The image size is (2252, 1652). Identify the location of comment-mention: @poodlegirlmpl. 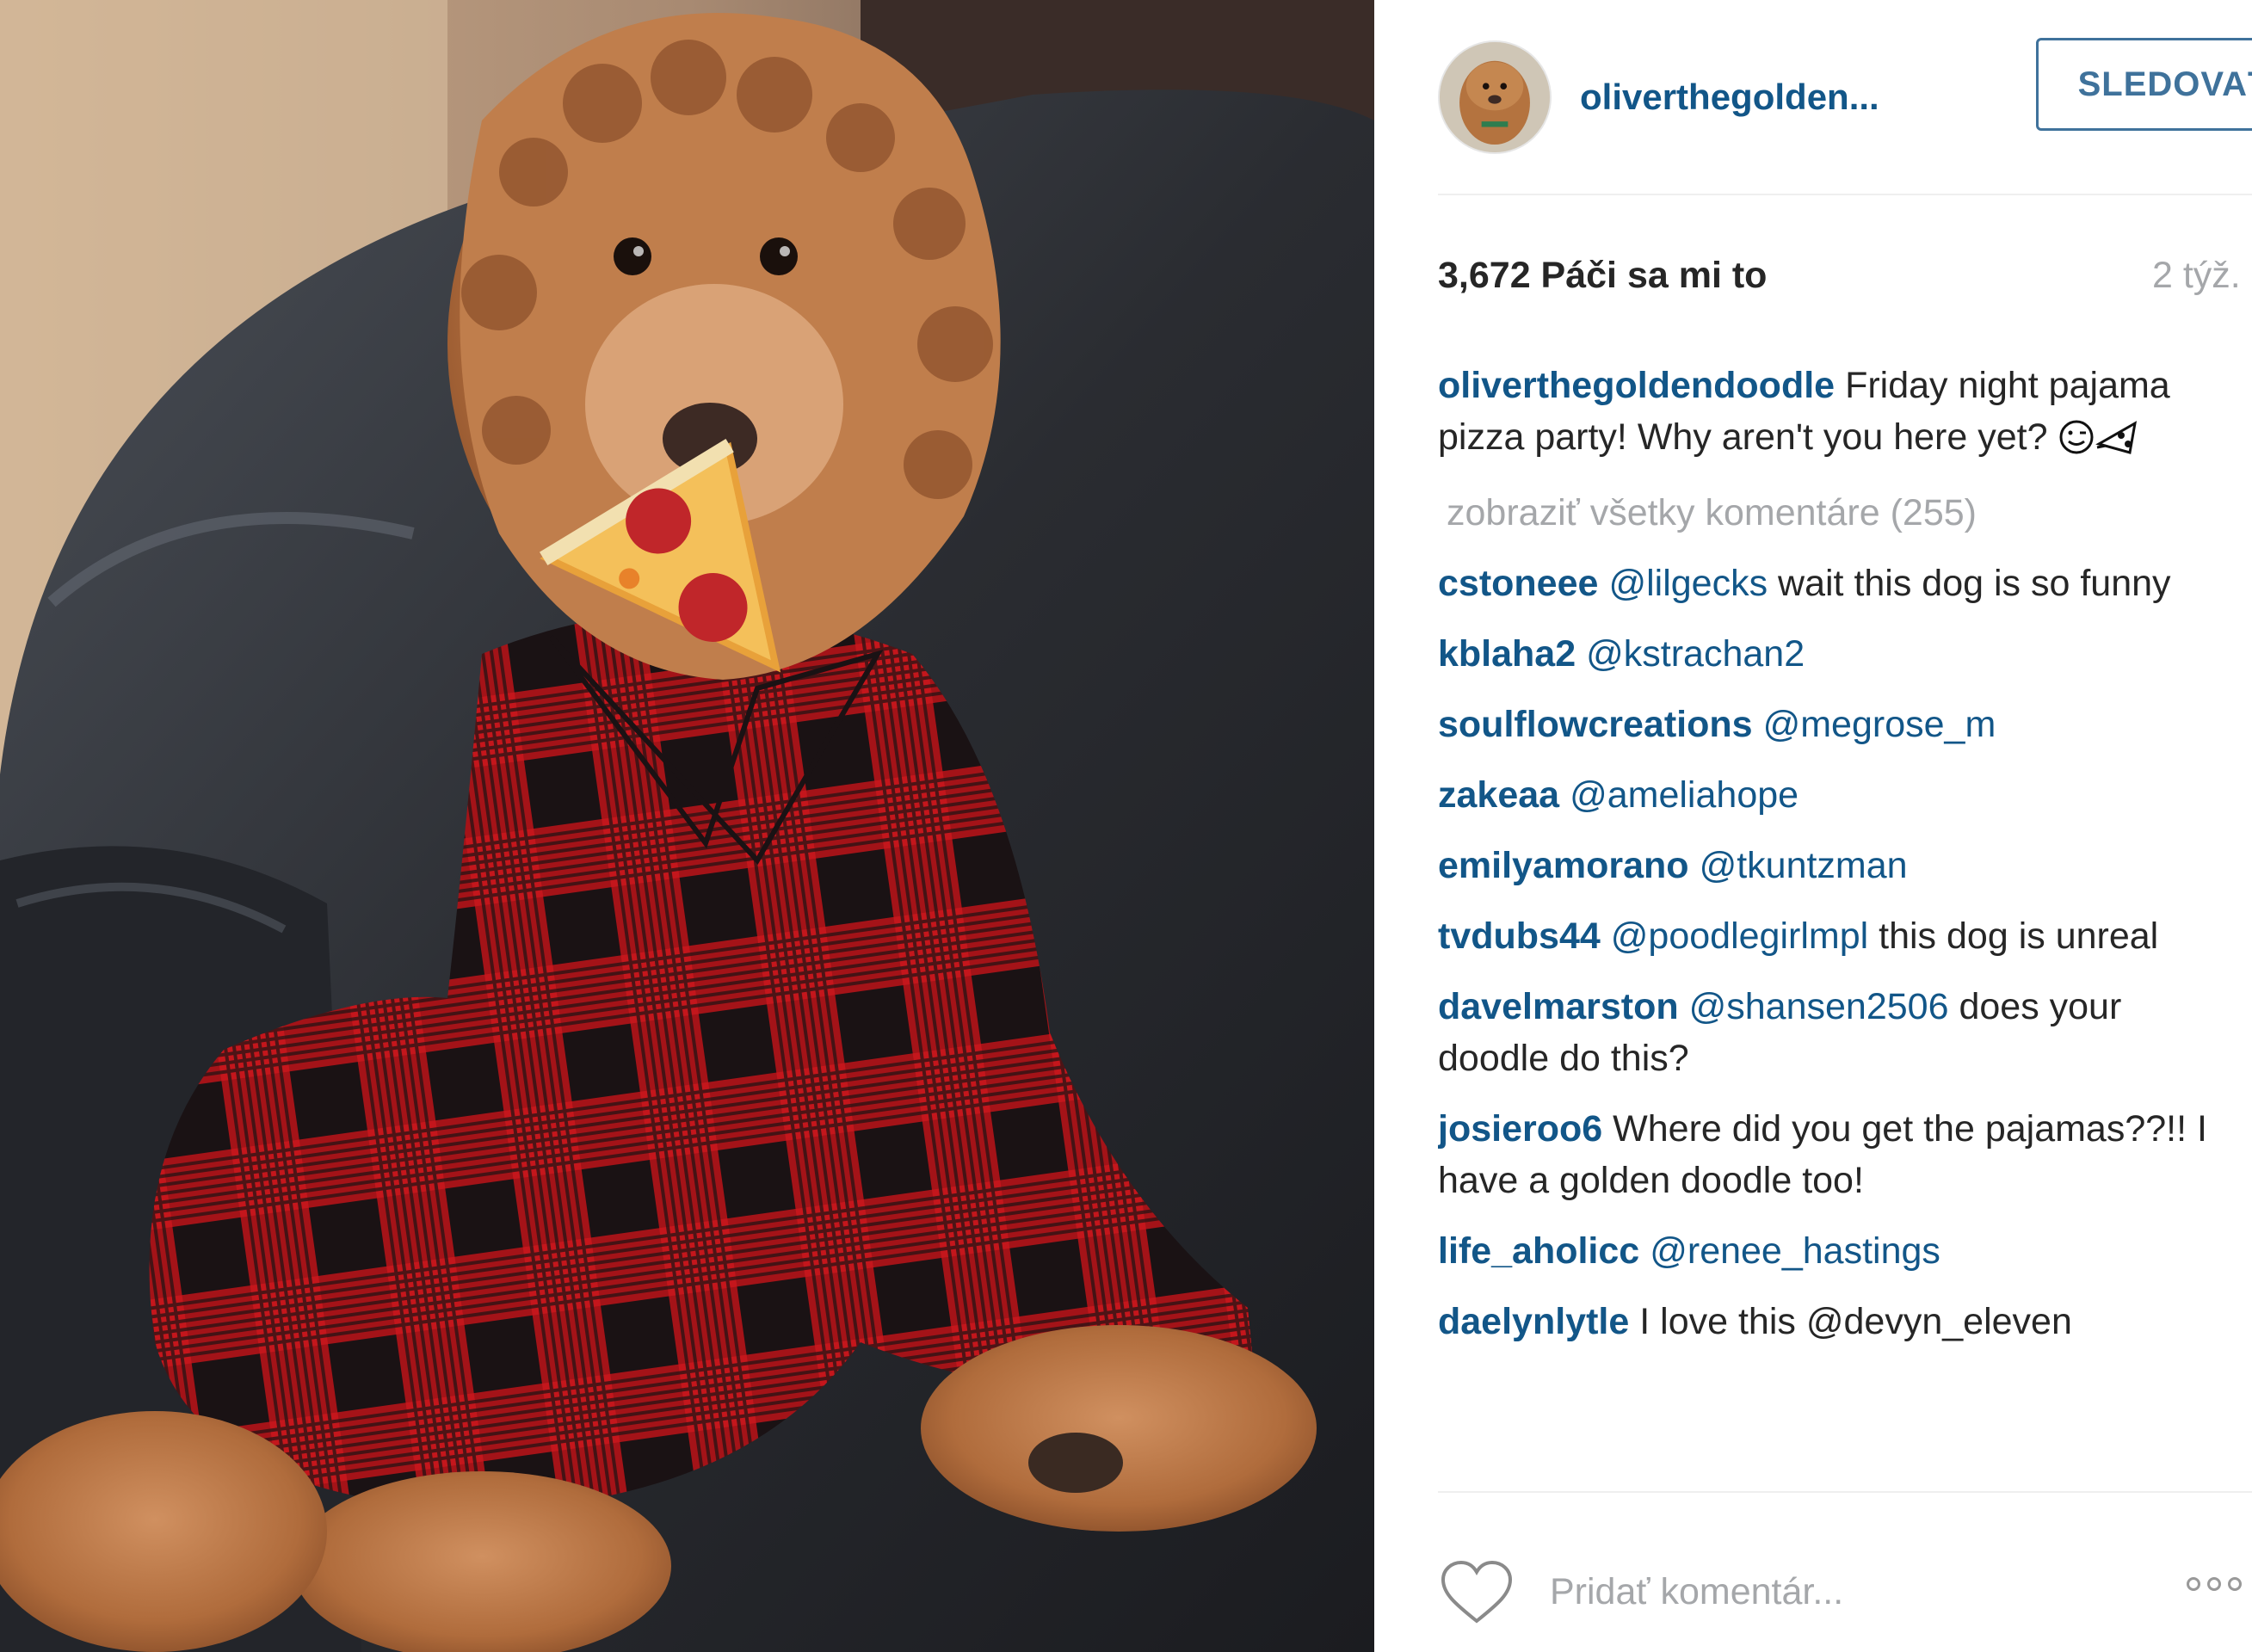
(1739, 936).